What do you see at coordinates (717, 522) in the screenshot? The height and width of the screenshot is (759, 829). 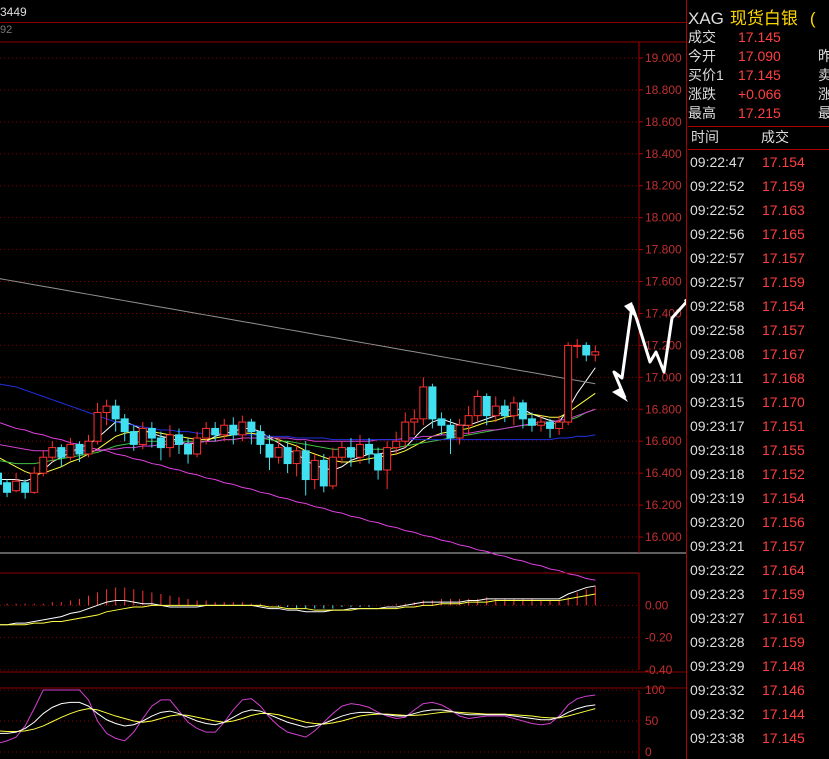 I see `tick-time: 09:23:20` at bounding box center [717, 522].